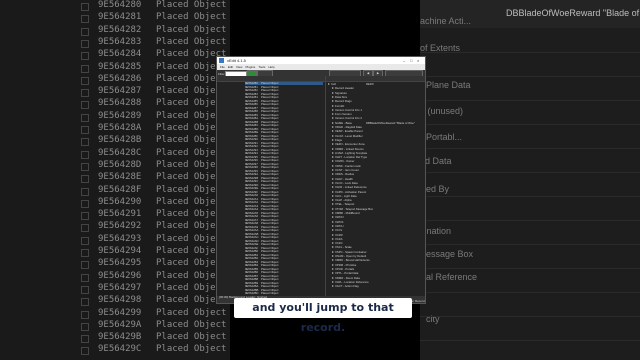  Describe the element at coordinates (120, 140) in the screenshot. I see `row-form-id: 9E56428B` at that location.